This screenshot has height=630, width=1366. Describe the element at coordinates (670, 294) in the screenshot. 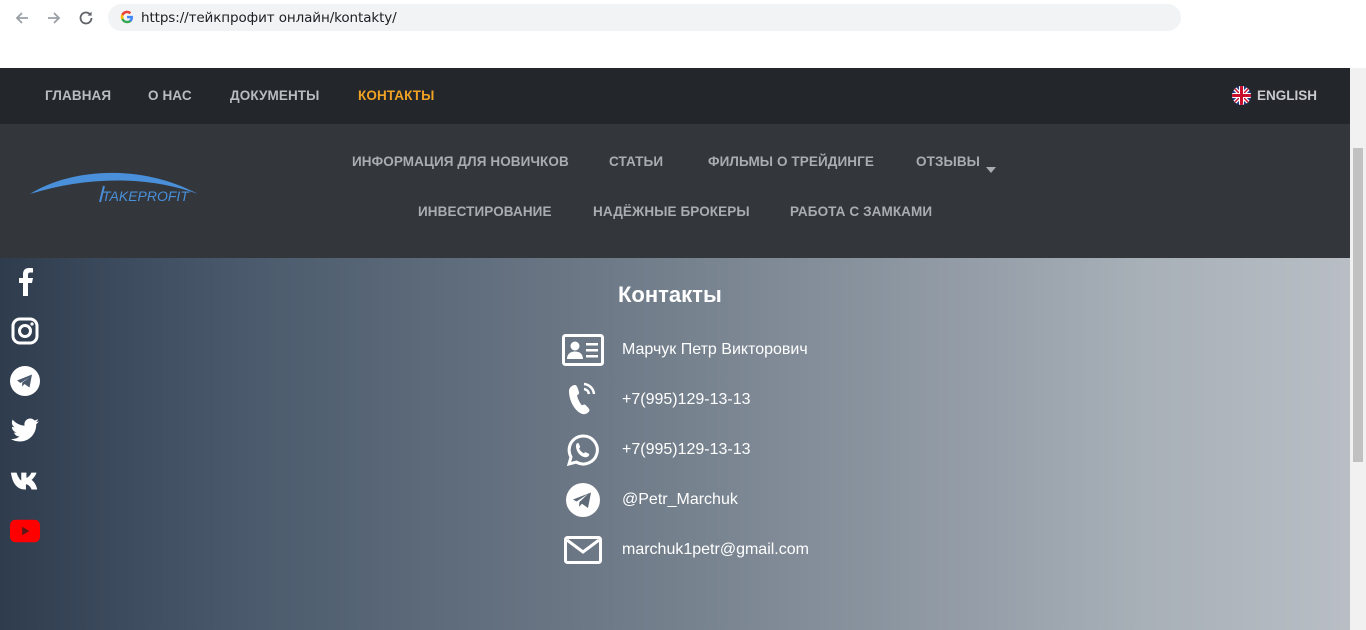

I see `contacts-title: Контакты` at that location.